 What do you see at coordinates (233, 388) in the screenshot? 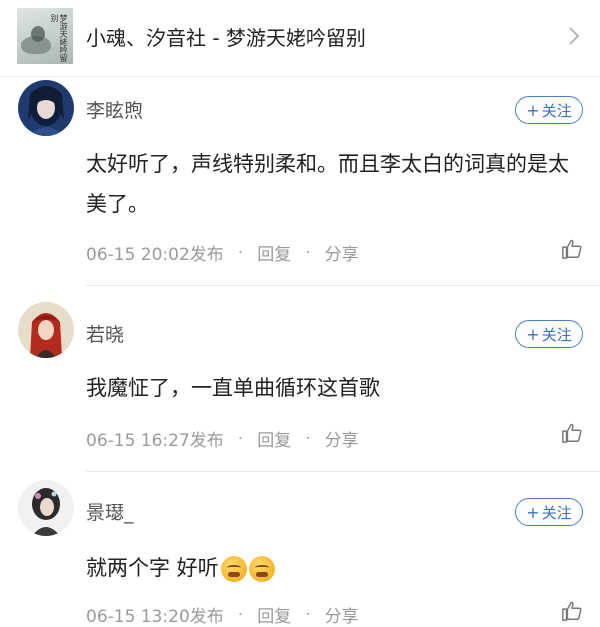
I see `comment-text: 我魔怔了，一直单曲循环这首歌` at bounding box center [233, 388].